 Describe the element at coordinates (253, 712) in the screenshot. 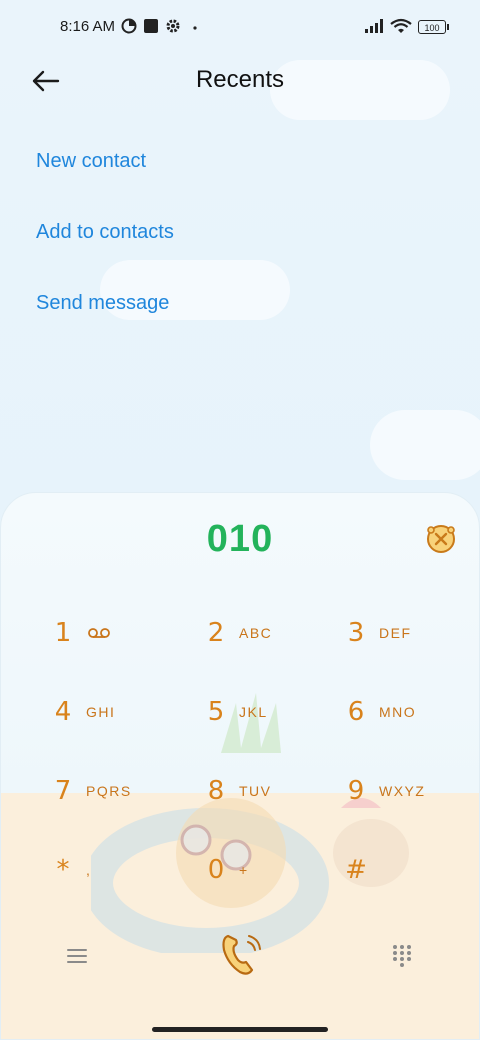

I see `key-letters: JKL` at that location.